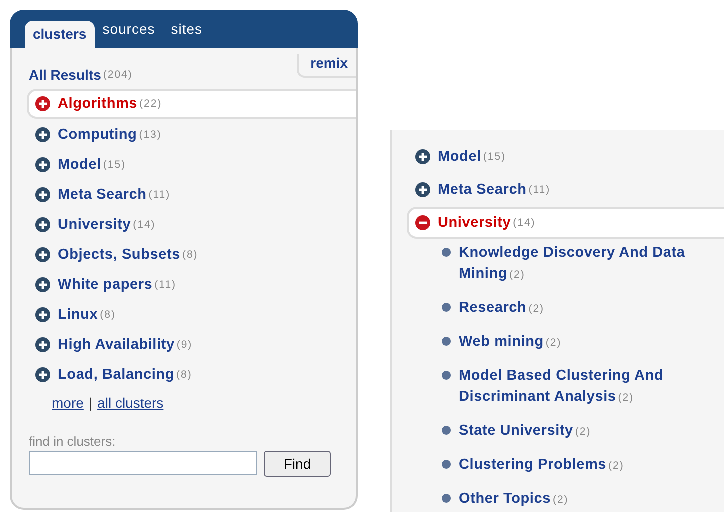 This screenshot has width=724, height=512. Describe the element at coordinates (68, 403) in the screenshot. I see `more-link: more` at that location.